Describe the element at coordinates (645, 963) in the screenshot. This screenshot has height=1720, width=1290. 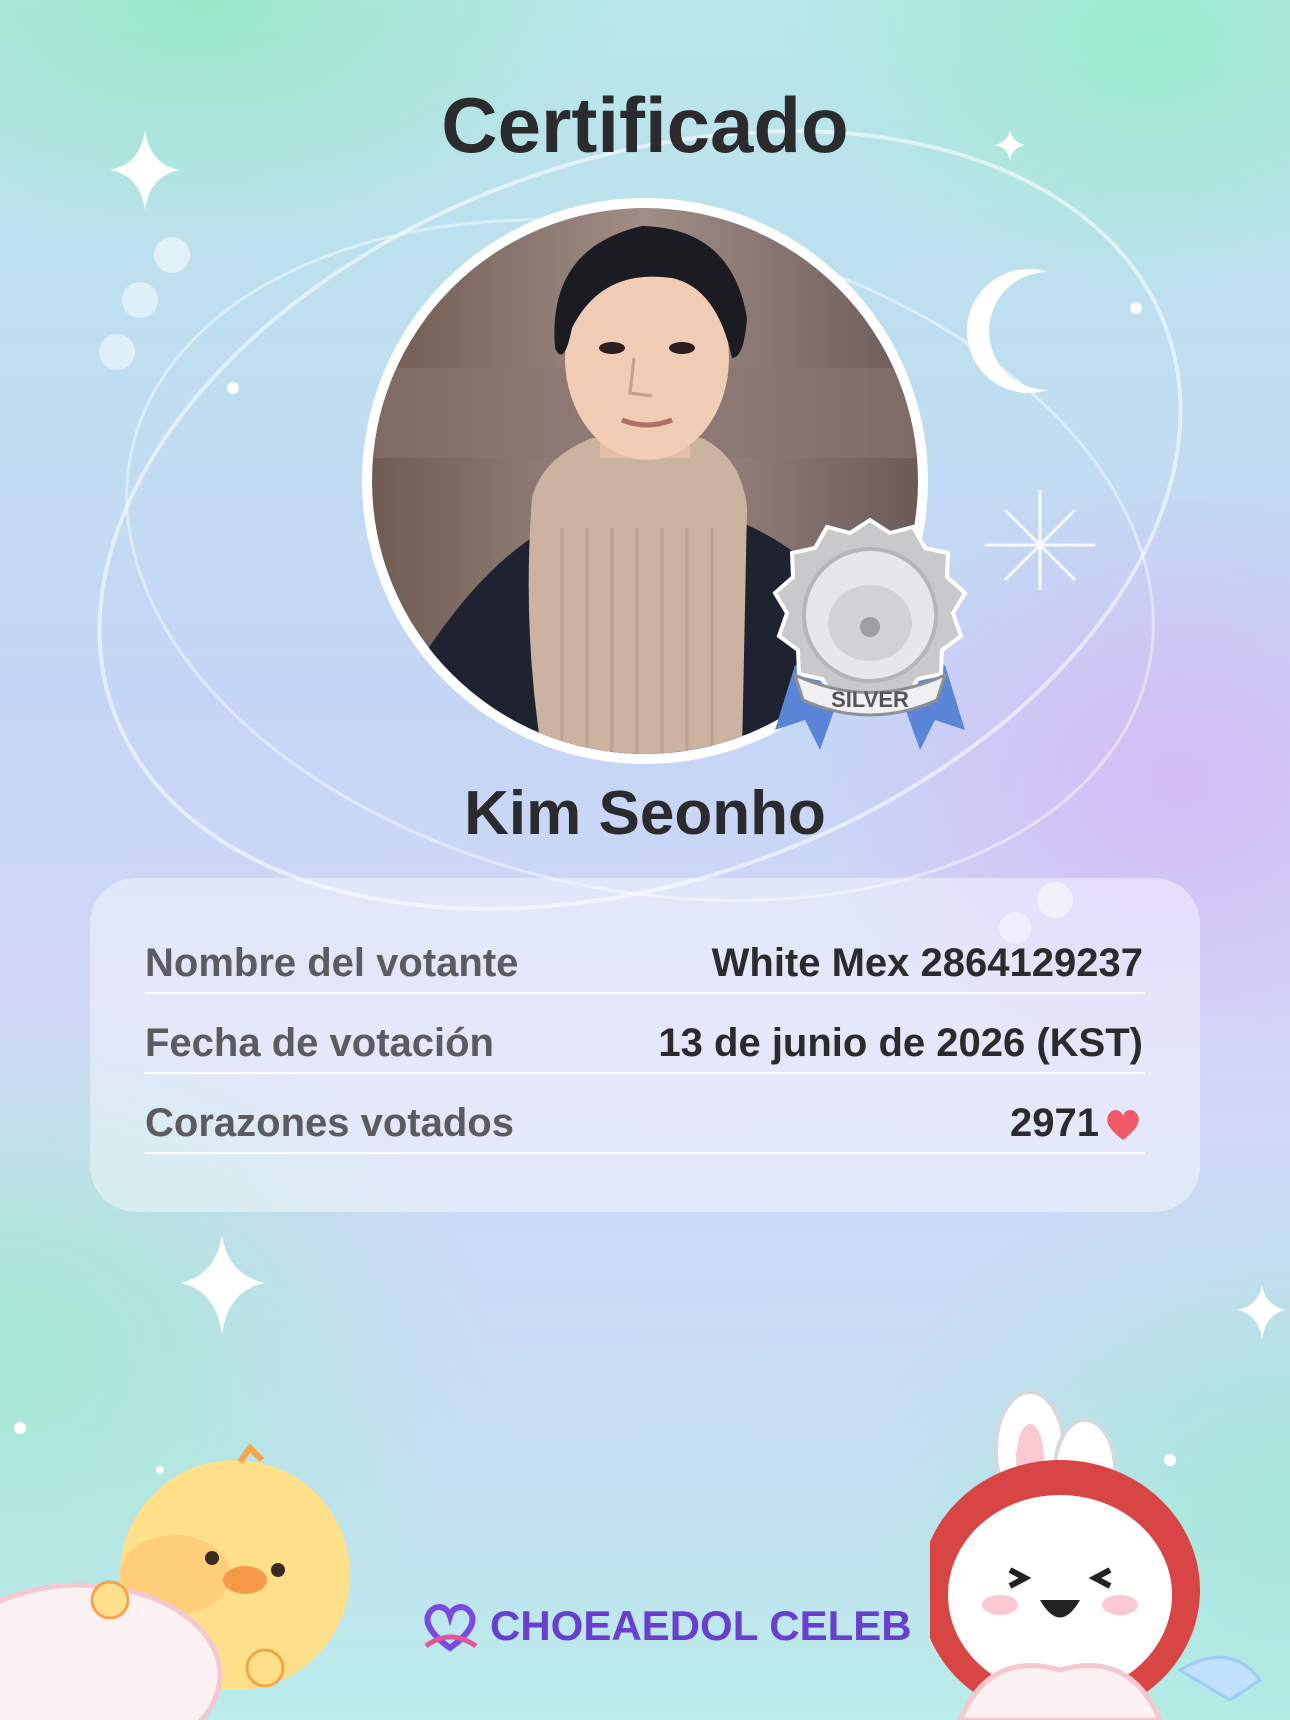
I see `detail-row-voter: Nombre del votante White Mex 2864129237` at that location.